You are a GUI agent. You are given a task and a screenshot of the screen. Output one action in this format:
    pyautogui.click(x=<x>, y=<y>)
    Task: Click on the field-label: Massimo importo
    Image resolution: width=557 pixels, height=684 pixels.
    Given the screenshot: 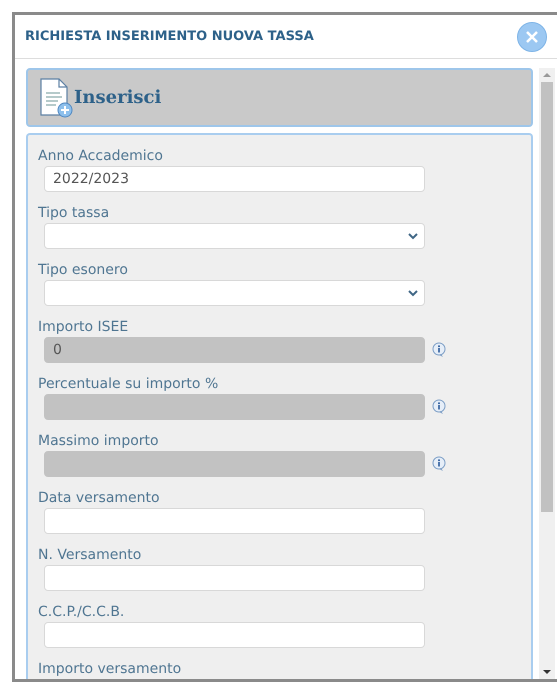 What is the action you would take?
    pyautogui.click(x=99, y=441)
    